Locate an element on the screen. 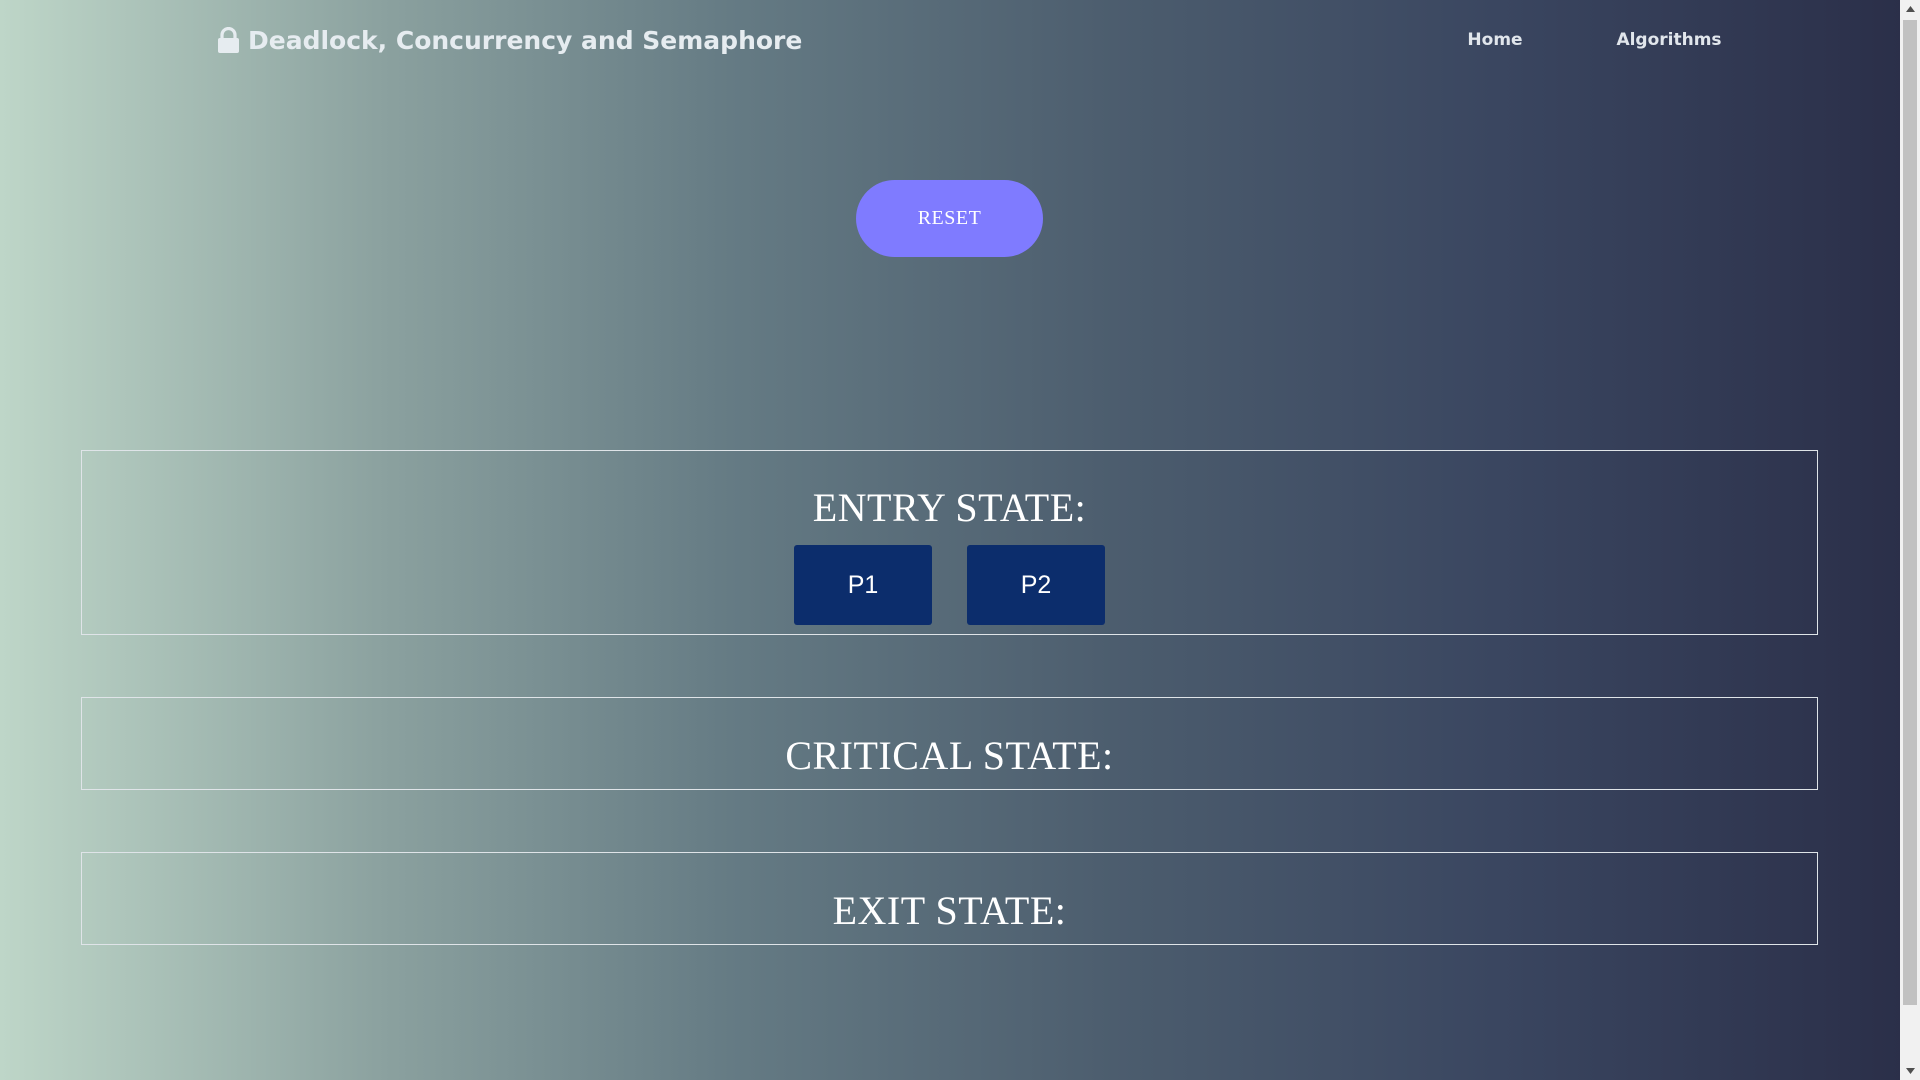  scroll-up-arrow-icon is located at coordinates (1910, 9).